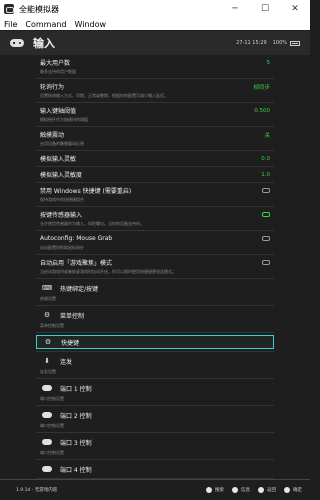 This screenshot has height=500, width=320. Describe the element at coordinates (262, 111) in the screenshot. I see `setting-value: 0.500` at that location.